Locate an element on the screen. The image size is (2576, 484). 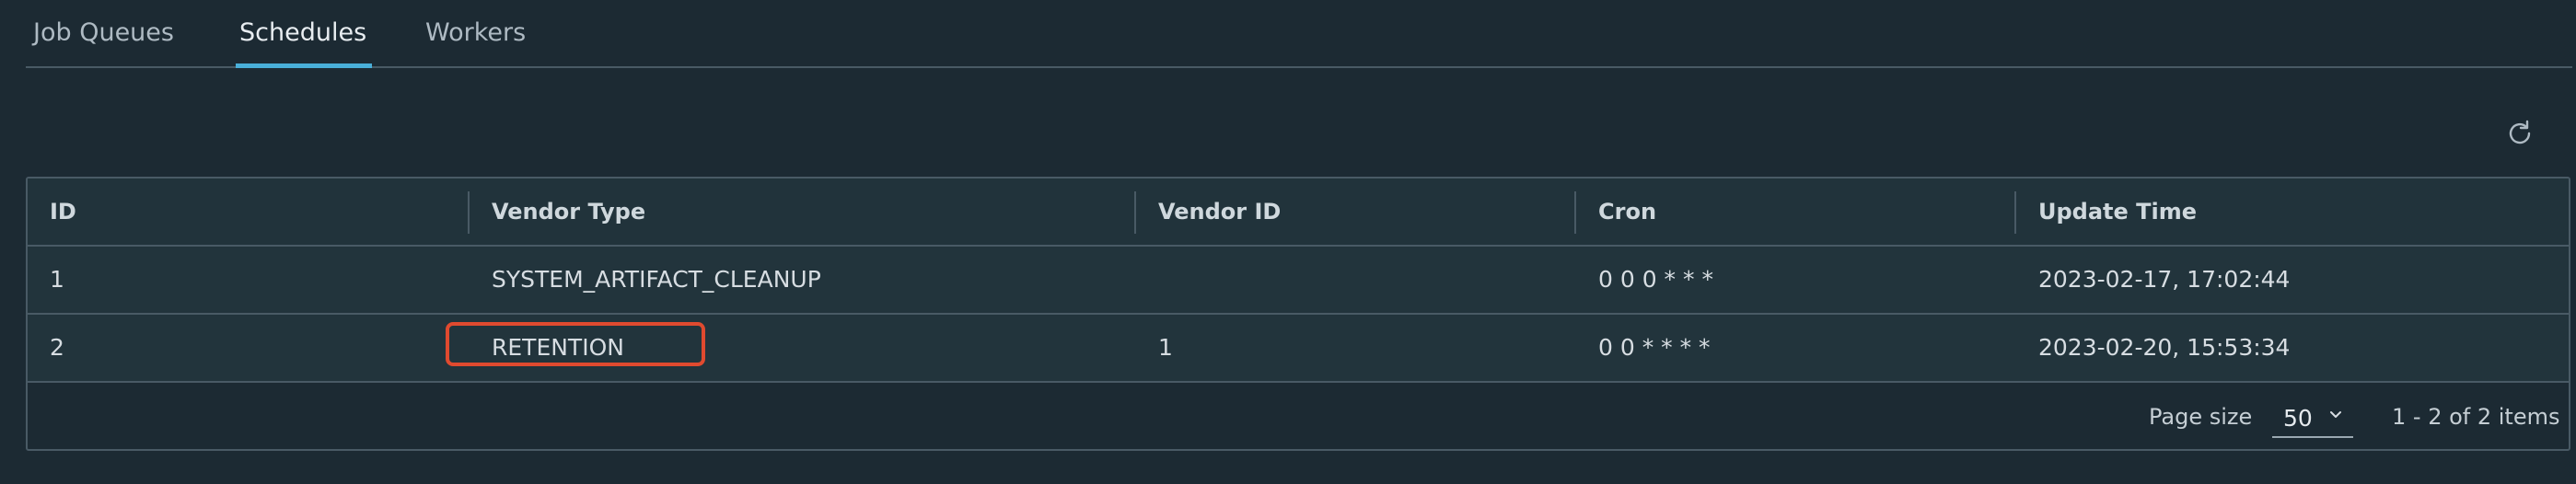
tab-workers: Workers is located at coordinates (475, 32).